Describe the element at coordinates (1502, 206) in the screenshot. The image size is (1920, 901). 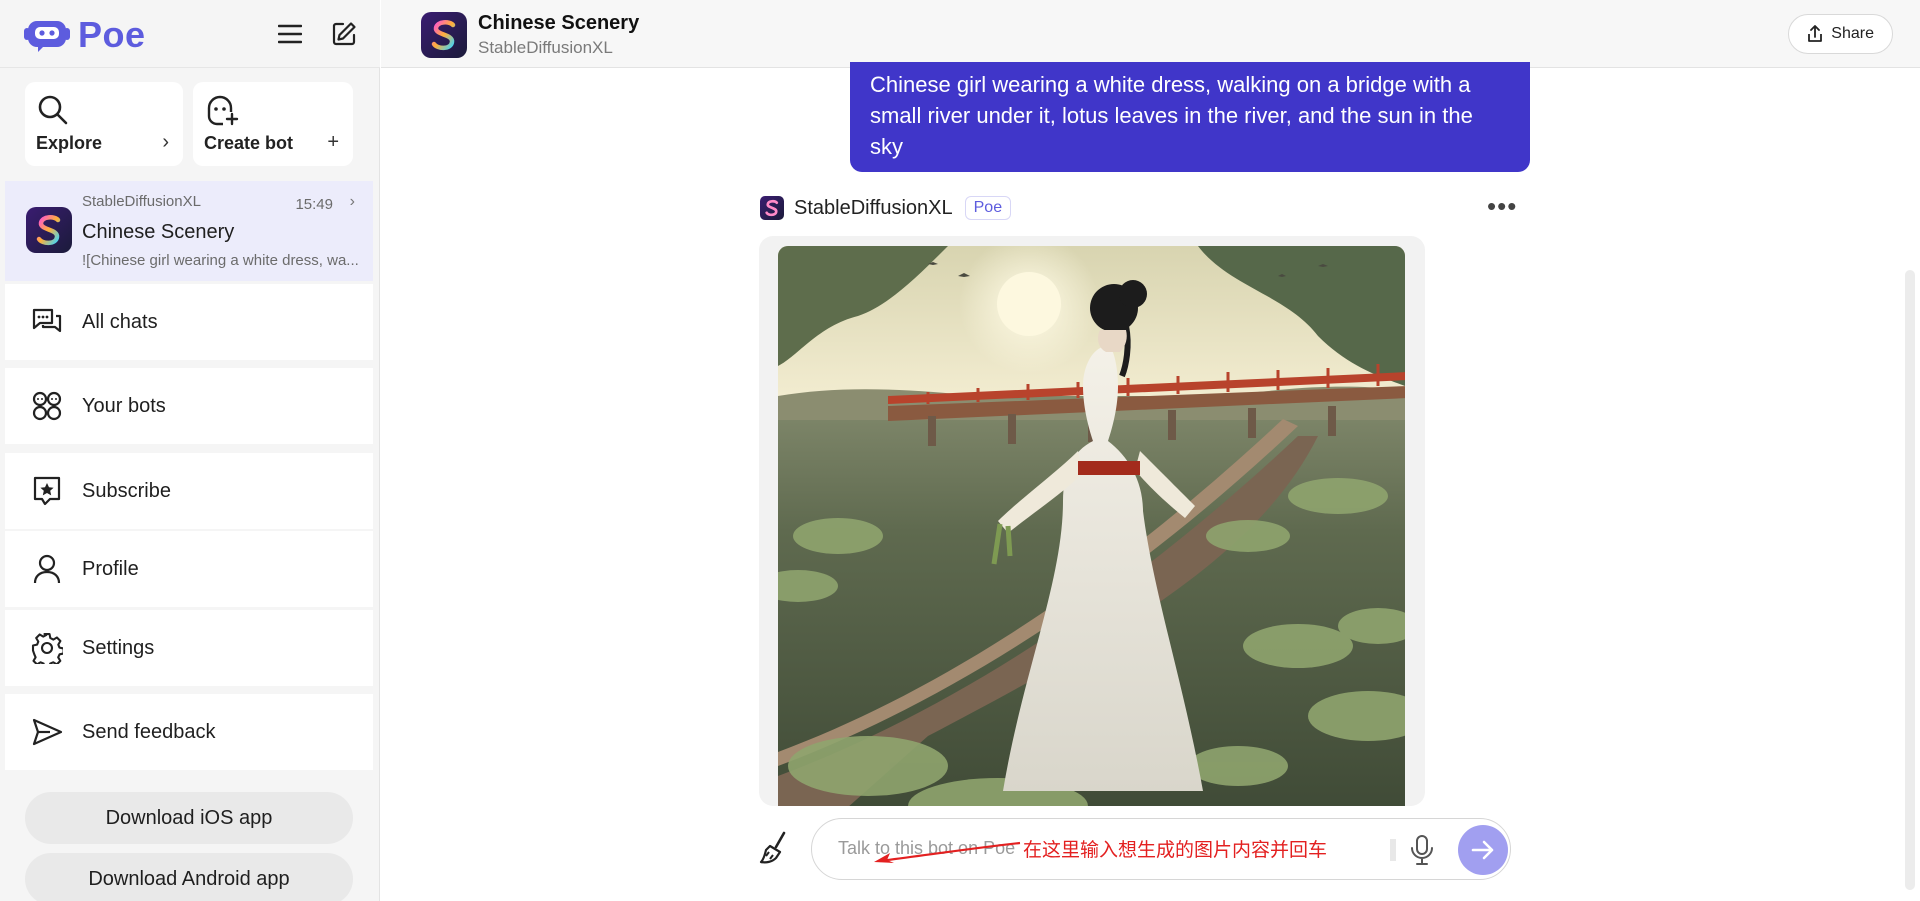
I see `more-options-icon: •••` at that location.